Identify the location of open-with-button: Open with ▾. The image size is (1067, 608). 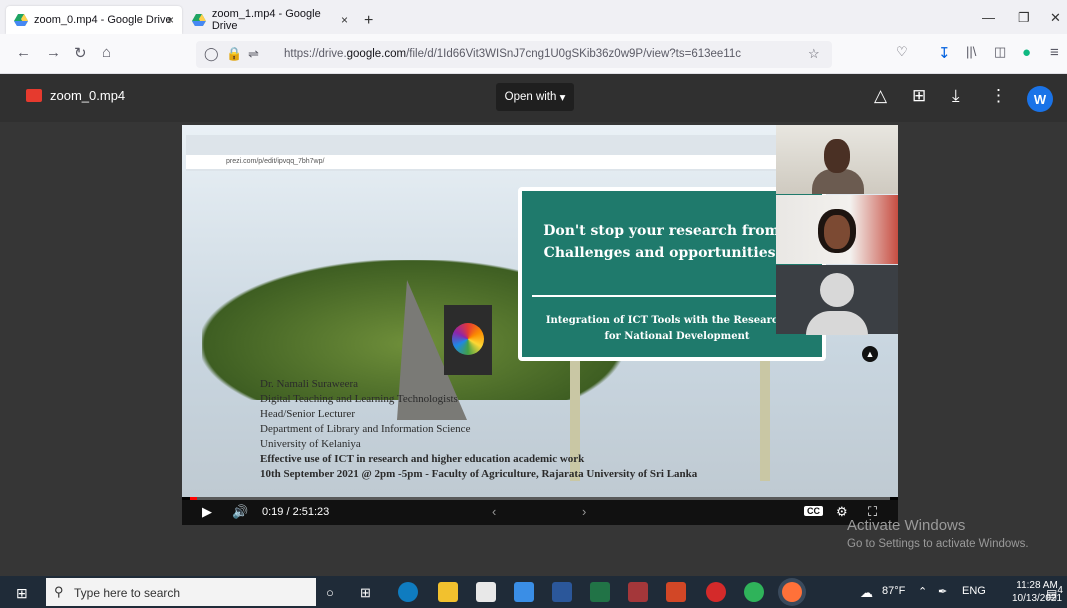
(535, 97).